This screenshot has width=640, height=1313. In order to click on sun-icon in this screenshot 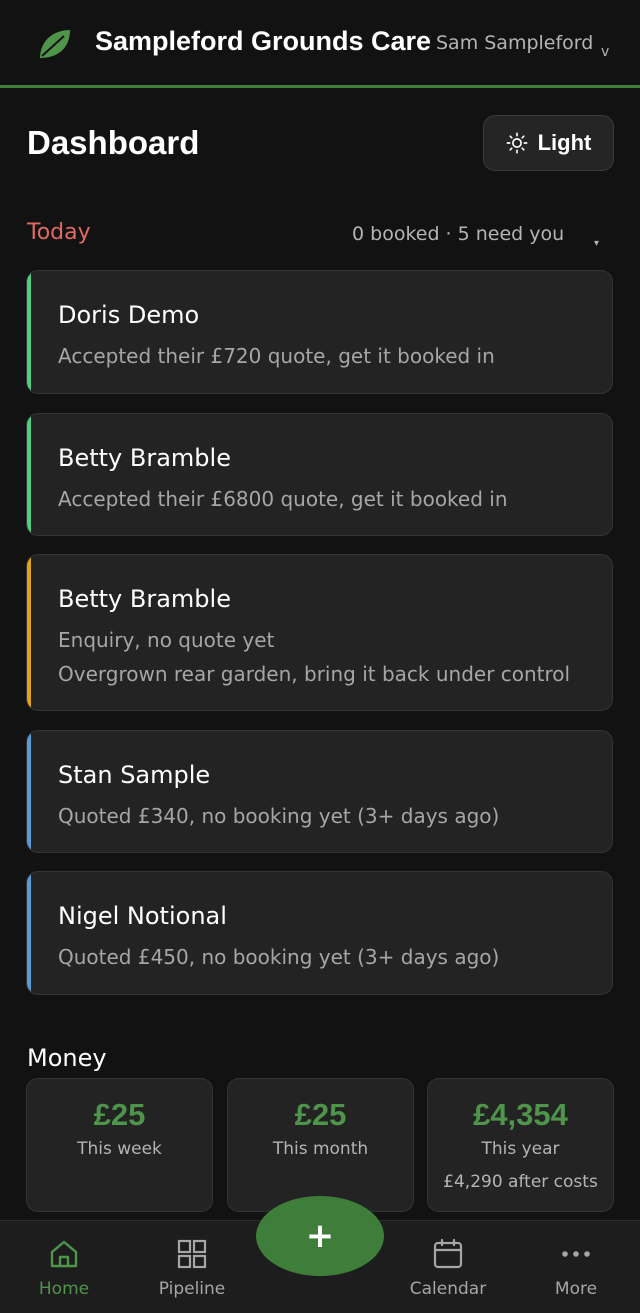, I will do `click(517, 143)`.